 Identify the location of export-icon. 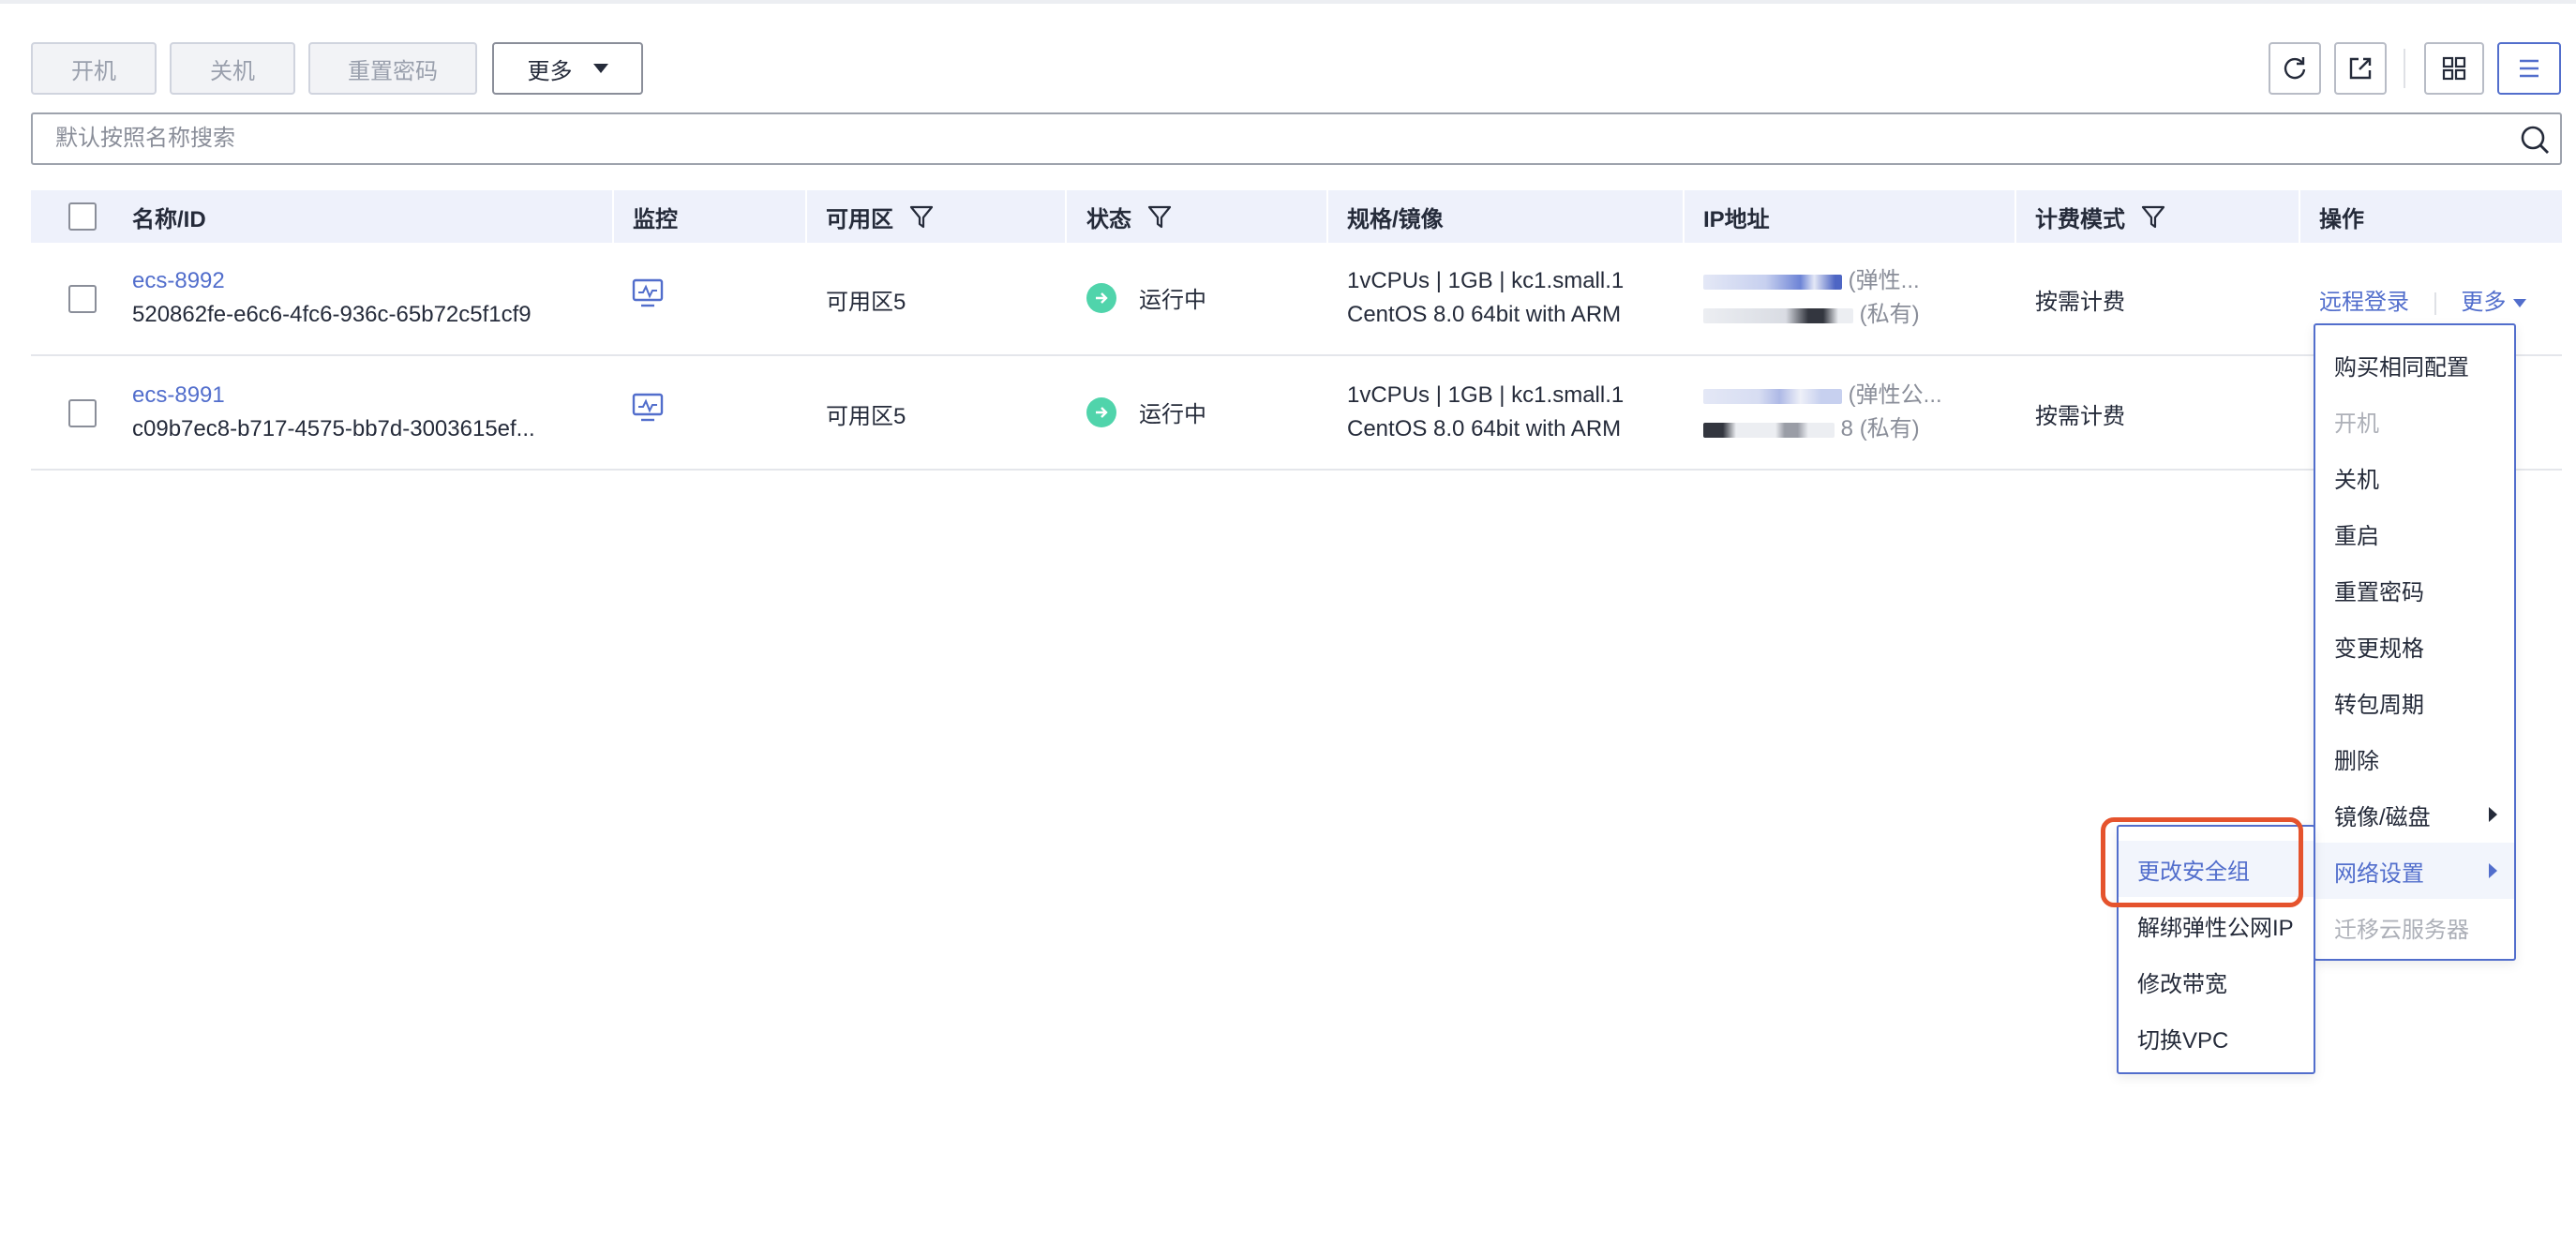
(2361, 68).